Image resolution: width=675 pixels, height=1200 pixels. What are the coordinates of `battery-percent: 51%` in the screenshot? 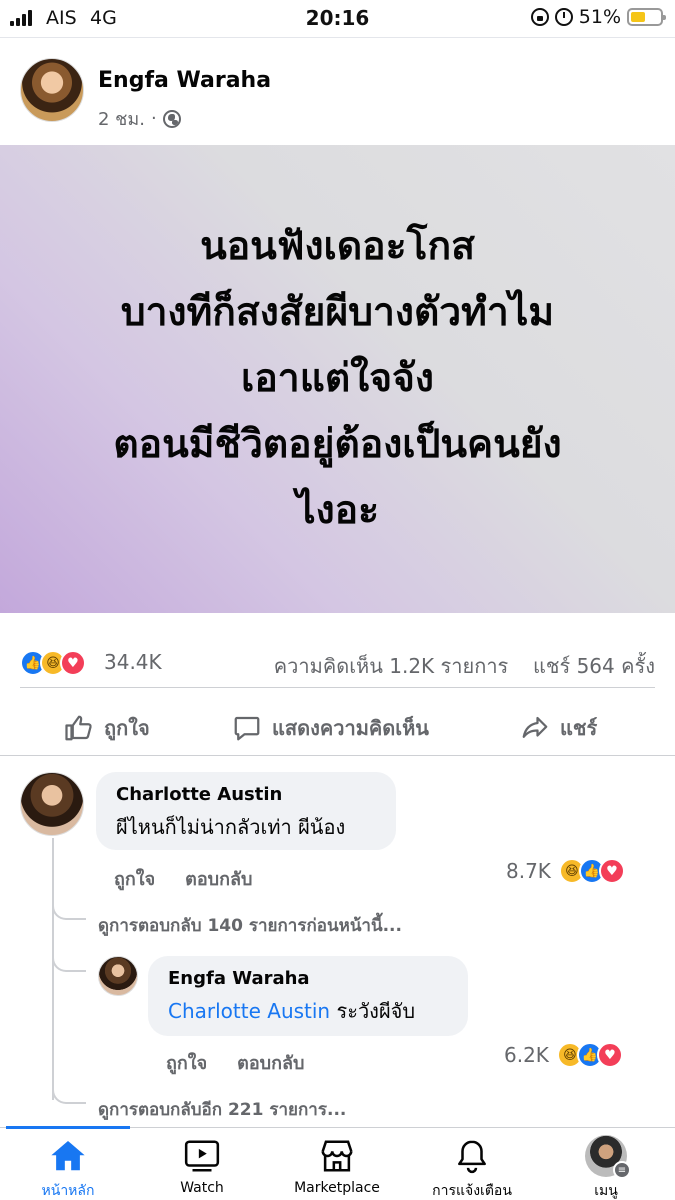 It's located at (599, 17).